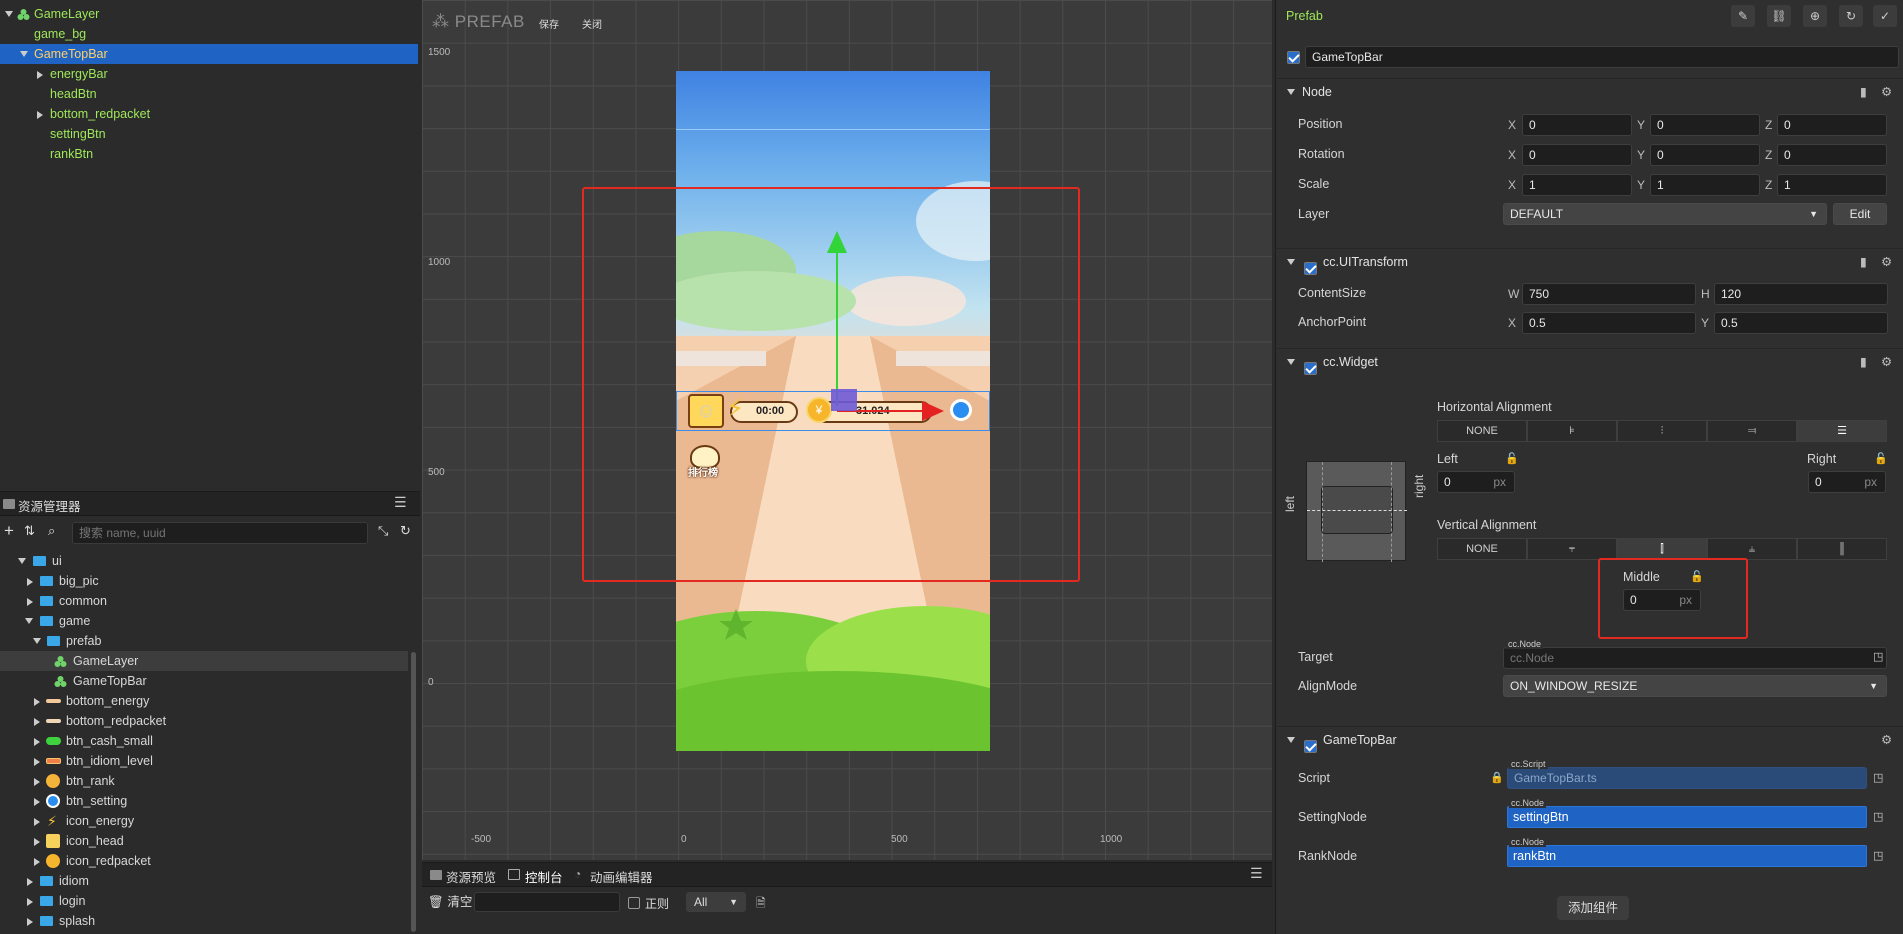  I want to click on console-filter-input, so click(547, 902).